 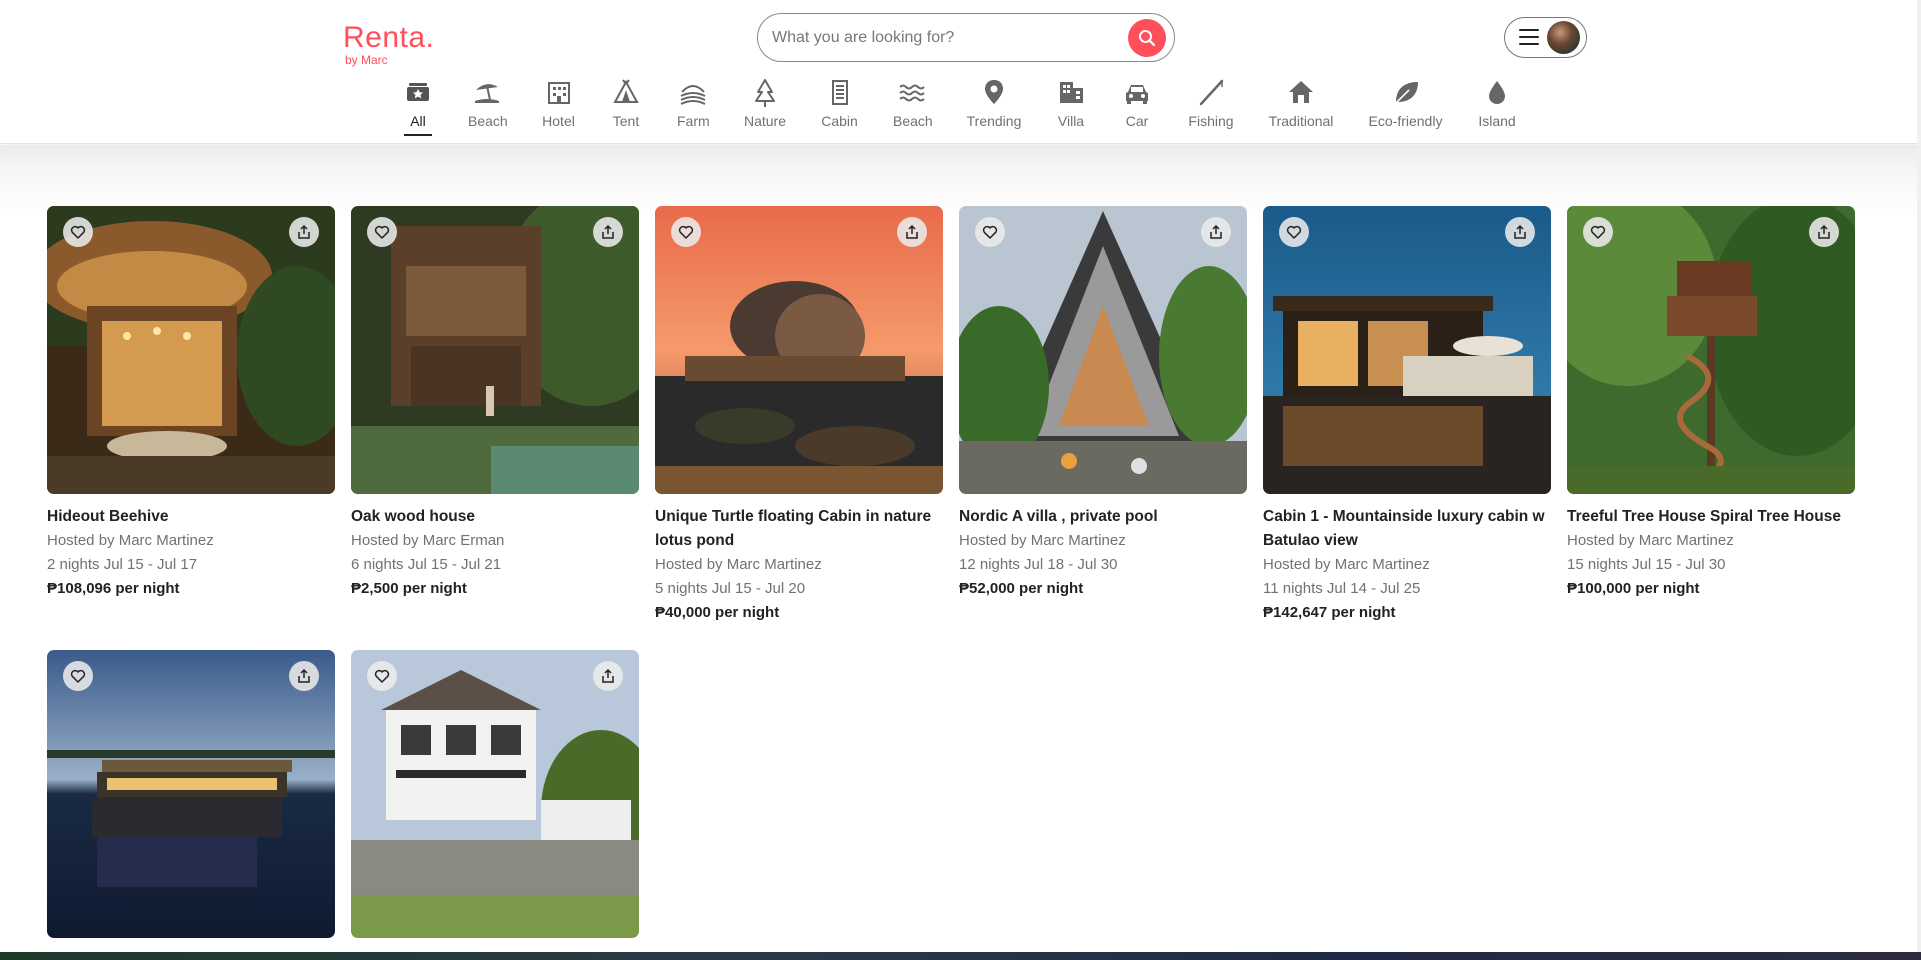 I want to click on listing-price: ₱40,000 per night, so click(x=717, y=612).